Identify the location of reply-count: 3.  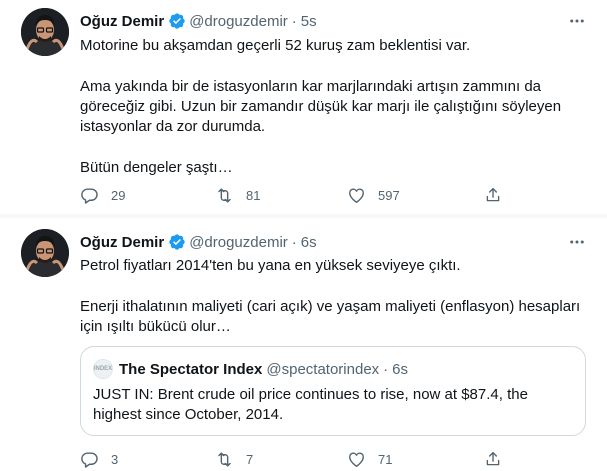
(115, 459).